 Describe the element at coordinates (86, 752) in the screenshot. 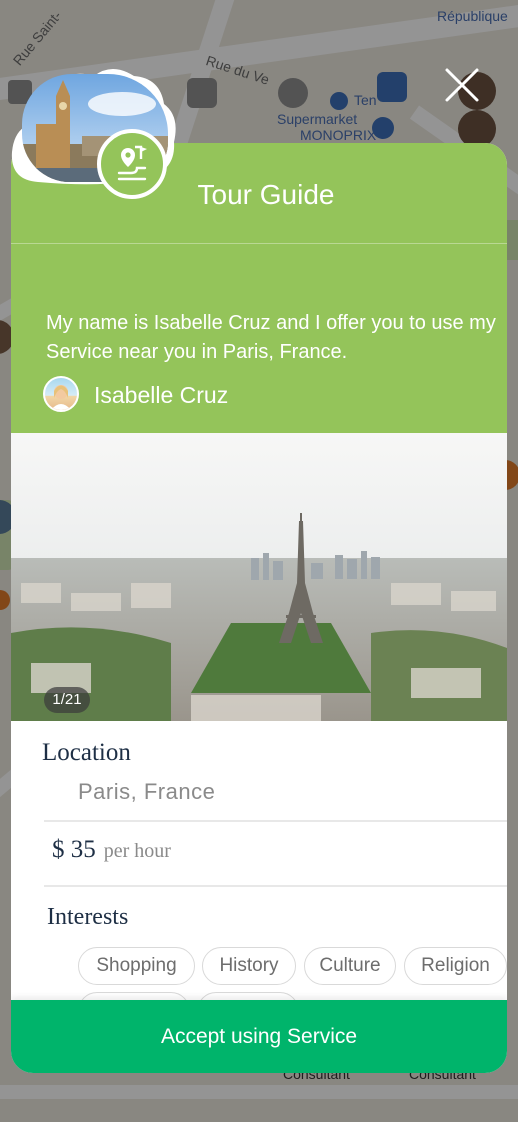

I see `location-label: Location` at that location.